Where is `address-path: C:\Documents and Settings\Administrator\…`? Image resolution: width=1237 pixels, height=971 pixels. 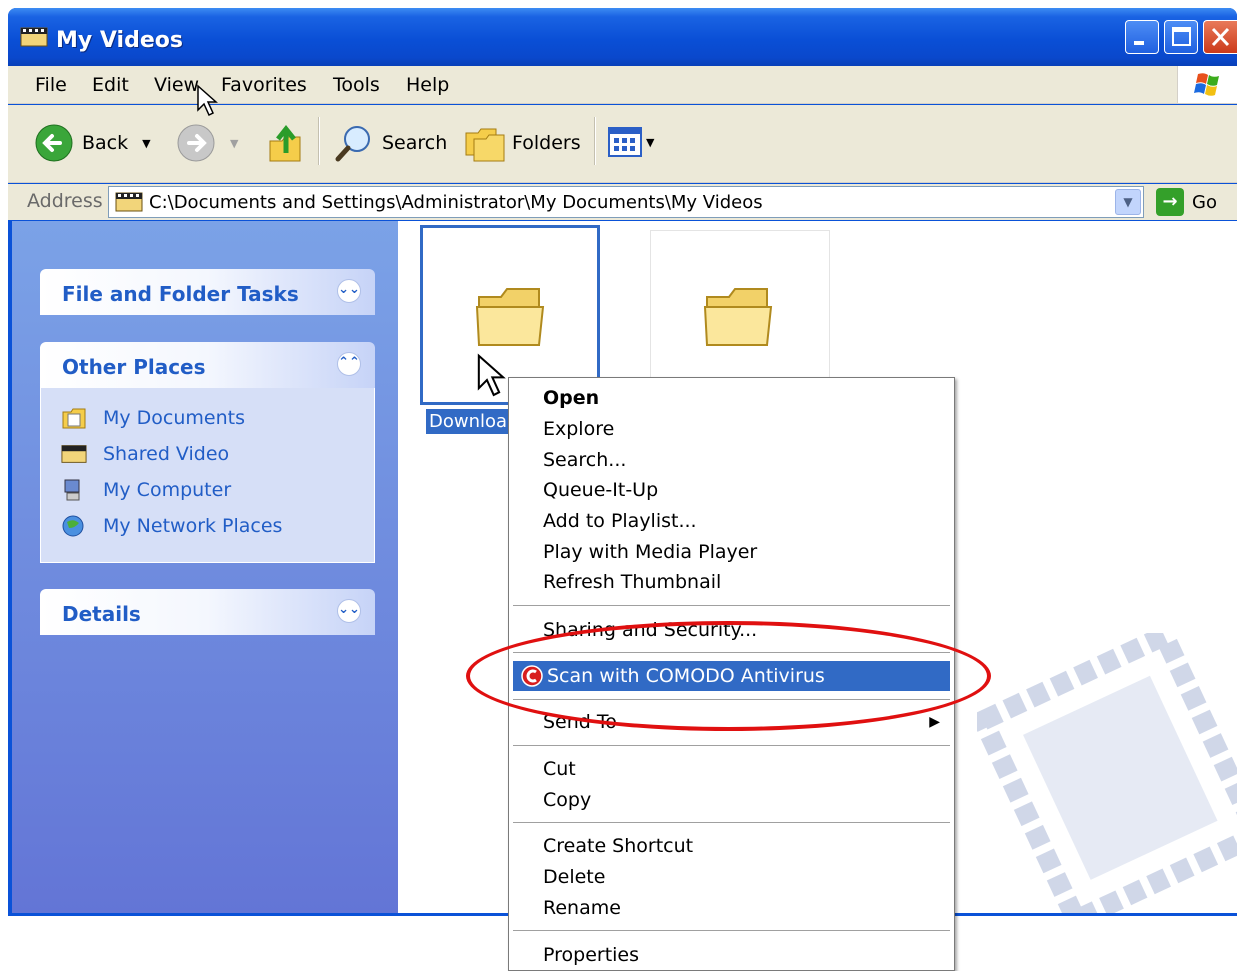 address-path: C:\Documents and Settings\Administrator\… is located at coordinates (456, 202).